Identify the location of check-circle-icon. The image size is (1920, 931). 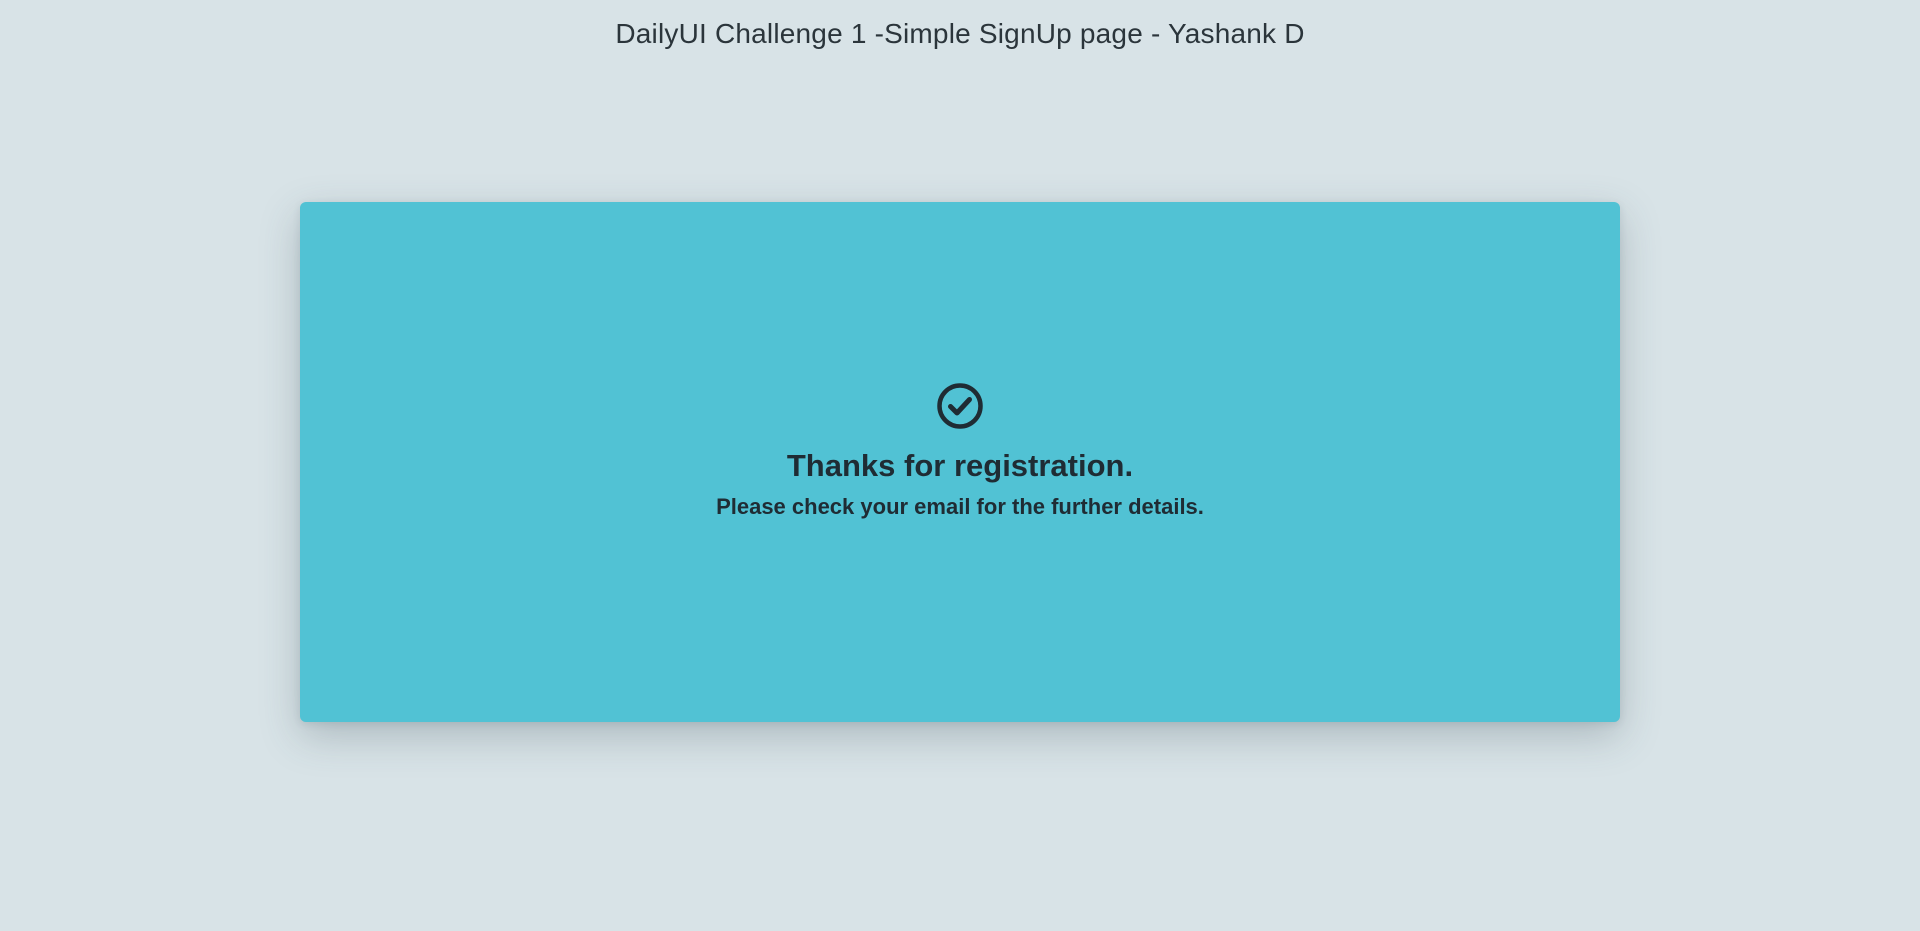
(960, 406).